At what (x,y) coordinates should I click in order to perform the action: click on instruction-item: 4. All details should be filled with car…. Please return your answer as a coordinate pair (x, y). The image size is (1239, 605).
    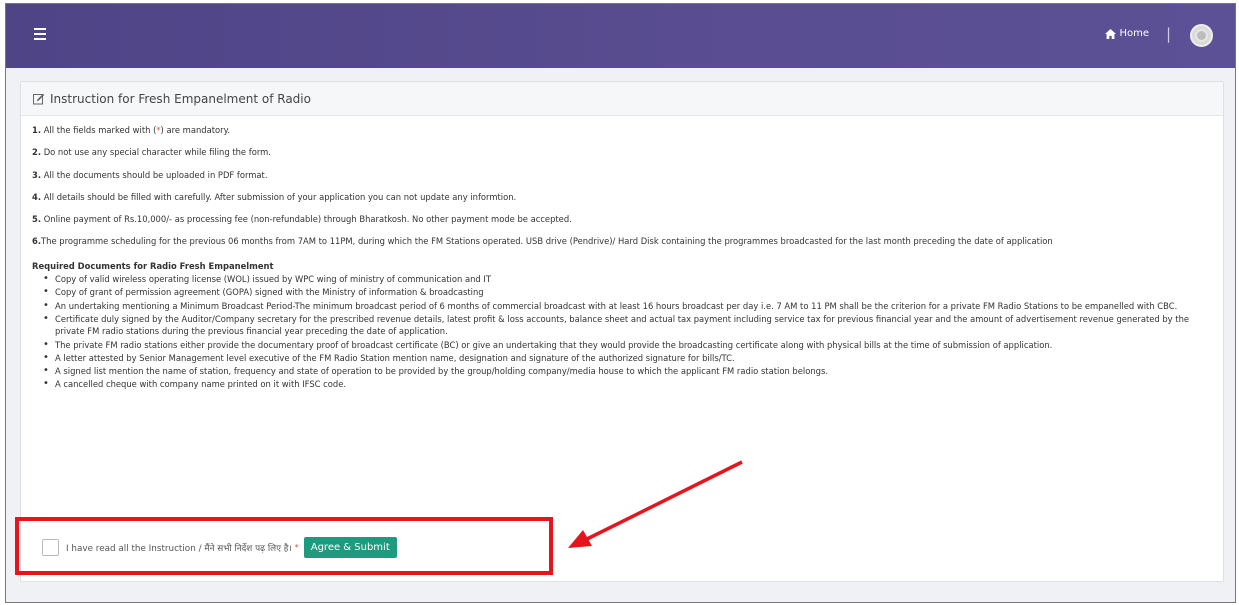
    Looking at the image, I should click on (274, 196).